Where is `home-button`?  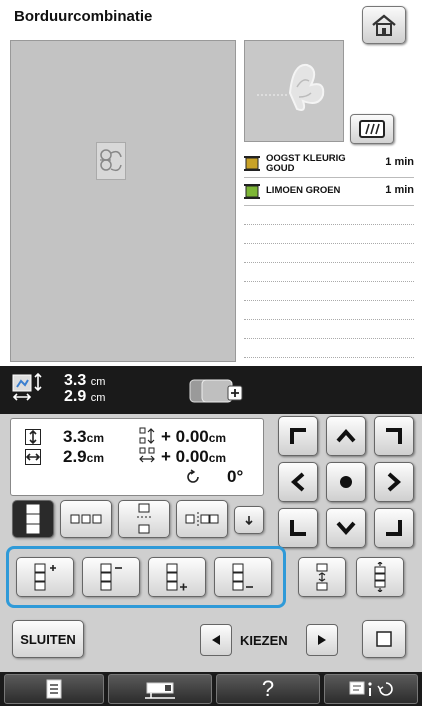
home-button is located at coordinates (384, 25).